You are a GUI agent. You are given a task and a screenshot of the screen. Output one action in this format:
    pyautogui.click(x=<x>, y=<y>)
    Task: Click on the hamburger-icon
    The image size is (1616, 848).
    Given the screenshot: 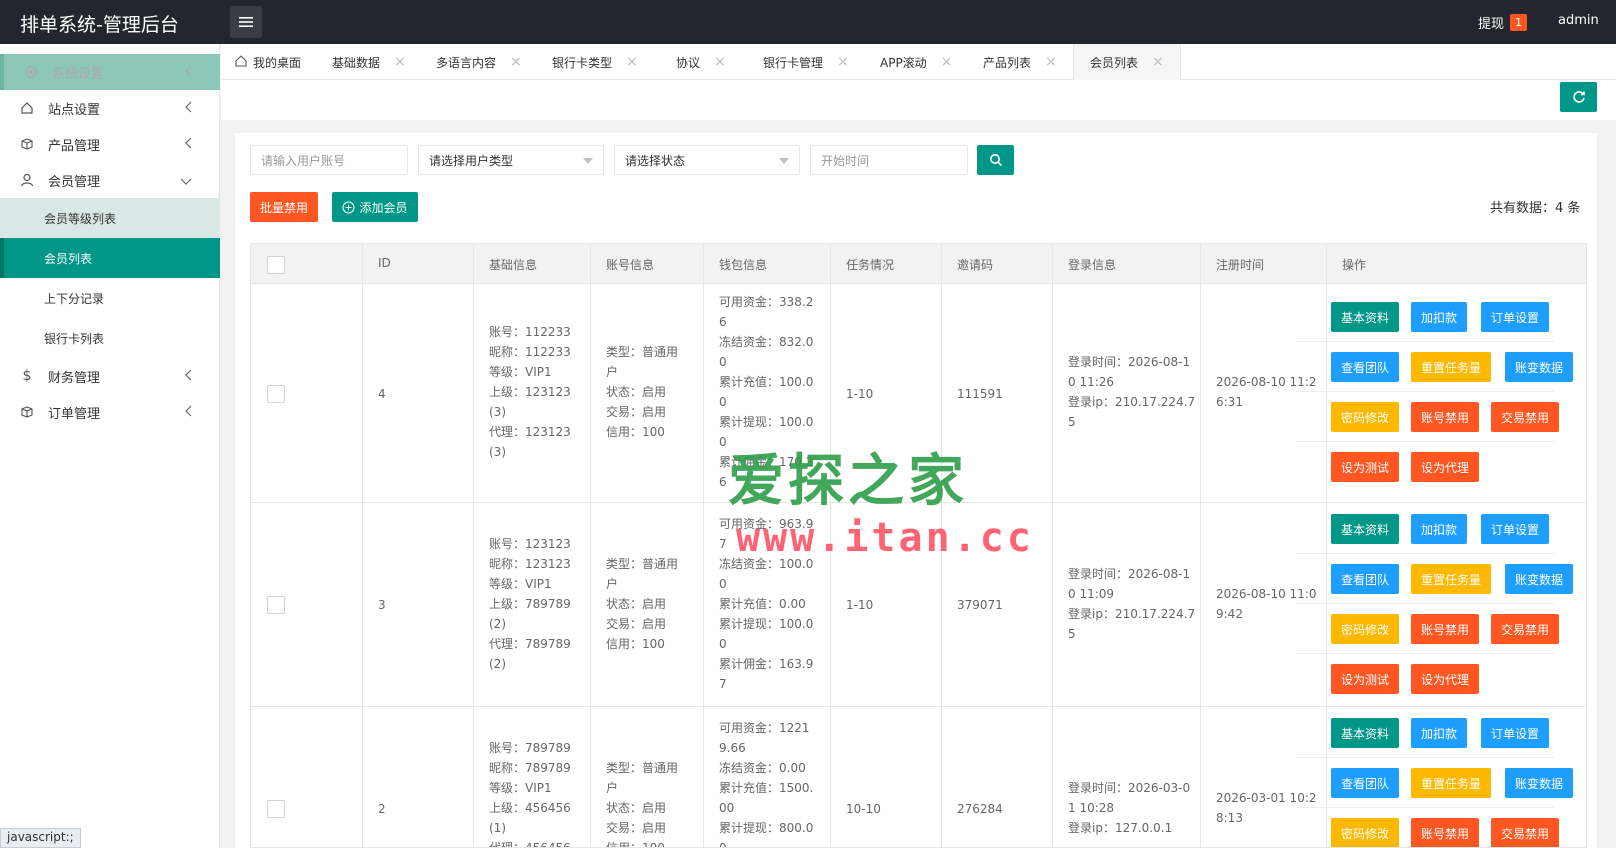 What is the action you would take?
    pyautogui.click(x=246, y=22)
    